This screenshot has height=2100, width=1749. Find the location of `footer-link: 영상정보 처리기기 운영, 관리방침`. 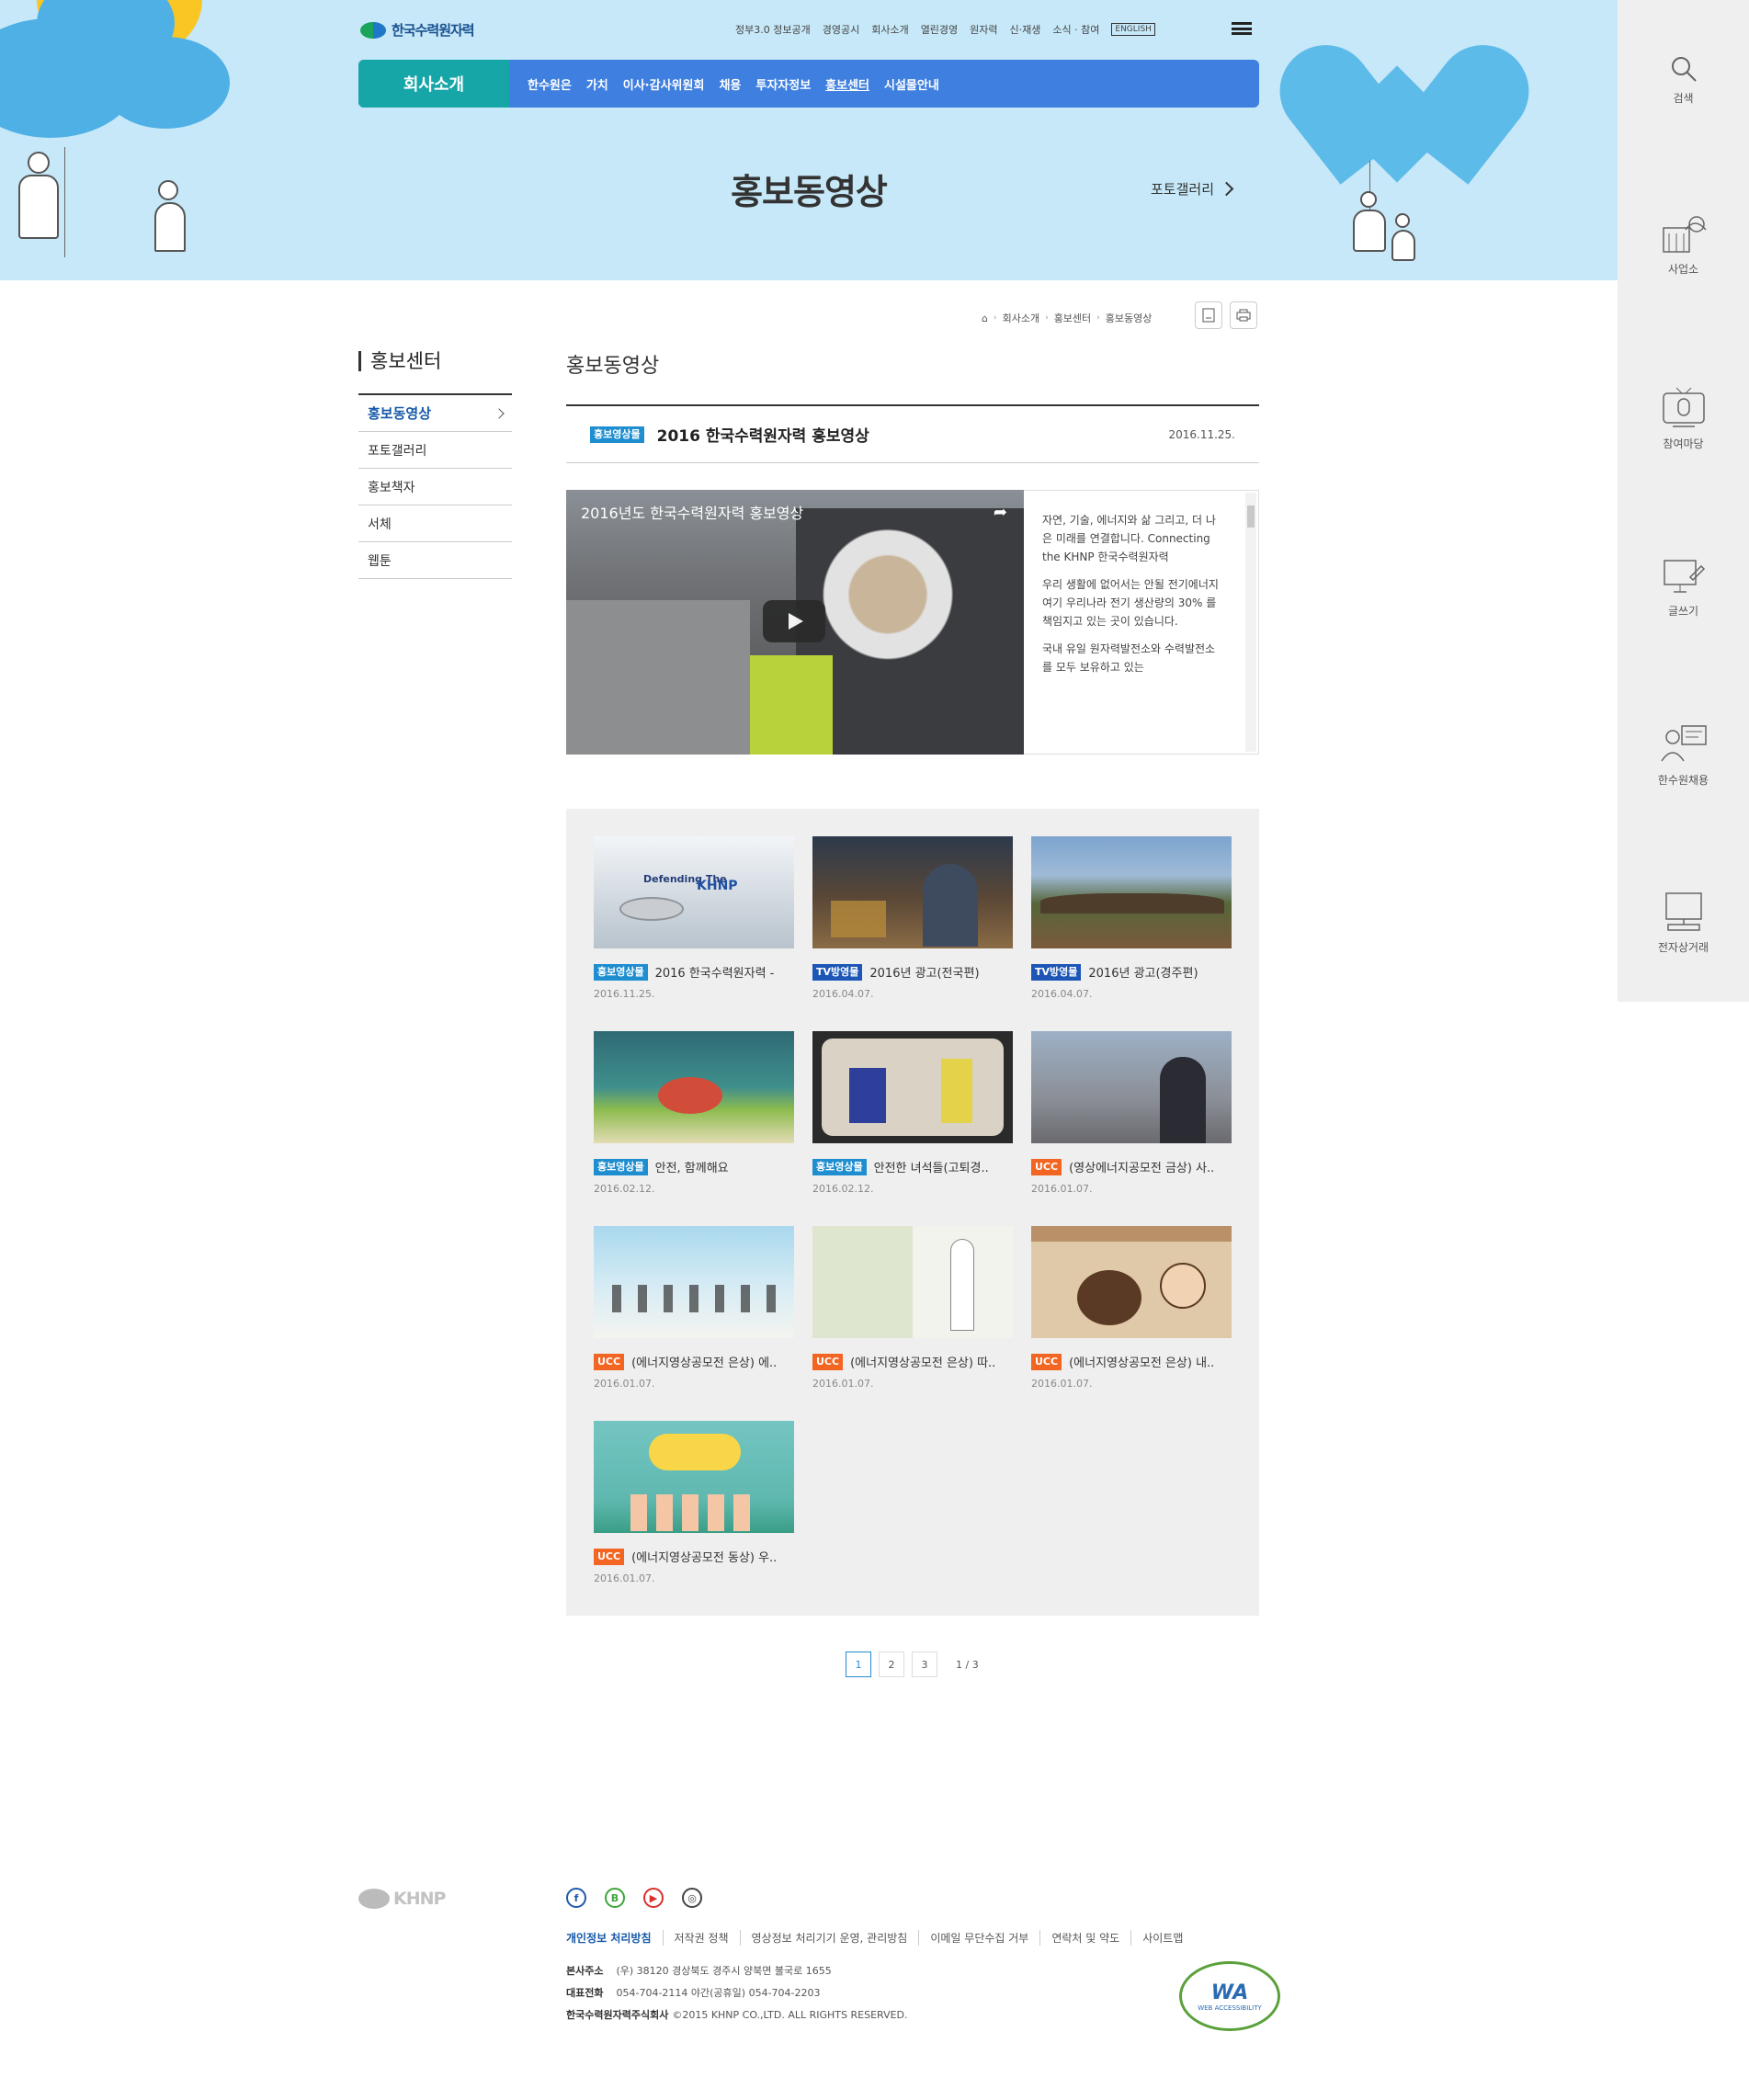

footer-link: 영상정보 처리기기 운영, 관리방침 is located at coordinates (829, 1938).